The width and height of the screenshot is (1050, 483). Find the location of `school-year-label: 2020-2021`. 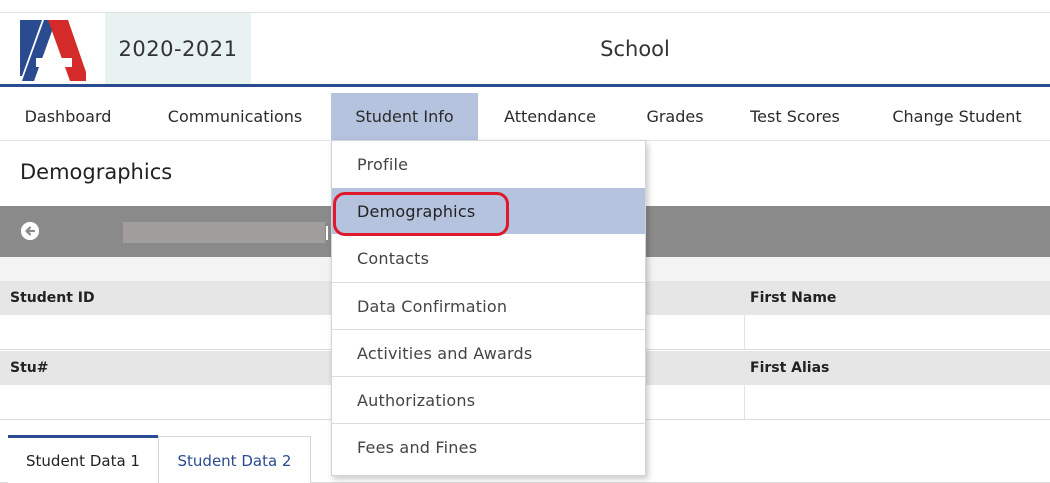

school-year-label: 2020-2021 is located at coordinates (178, 49).